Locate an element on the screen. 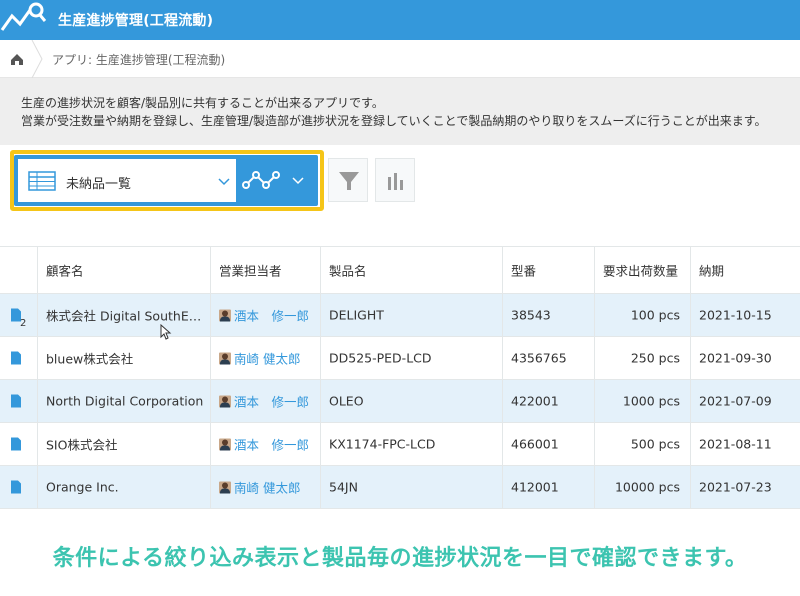 This screenshot has height=596, width=800. home-icon is located at coordinates (17, 59).